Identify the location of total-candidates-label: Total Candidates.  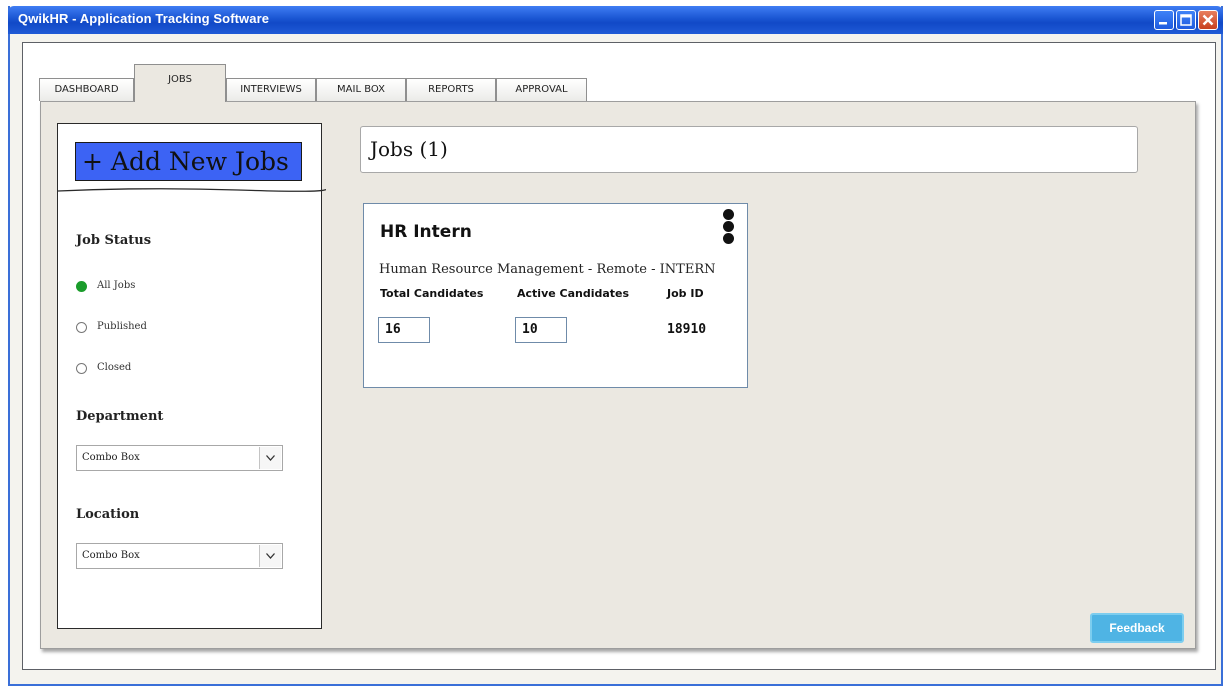
(432, 293).